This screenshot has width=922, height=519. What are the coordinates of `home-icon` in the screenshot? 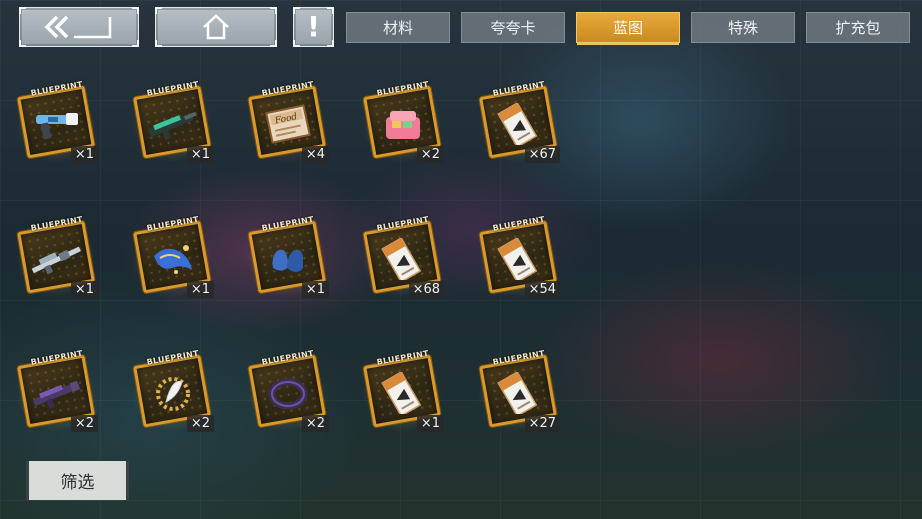 It's located at (216, 27).